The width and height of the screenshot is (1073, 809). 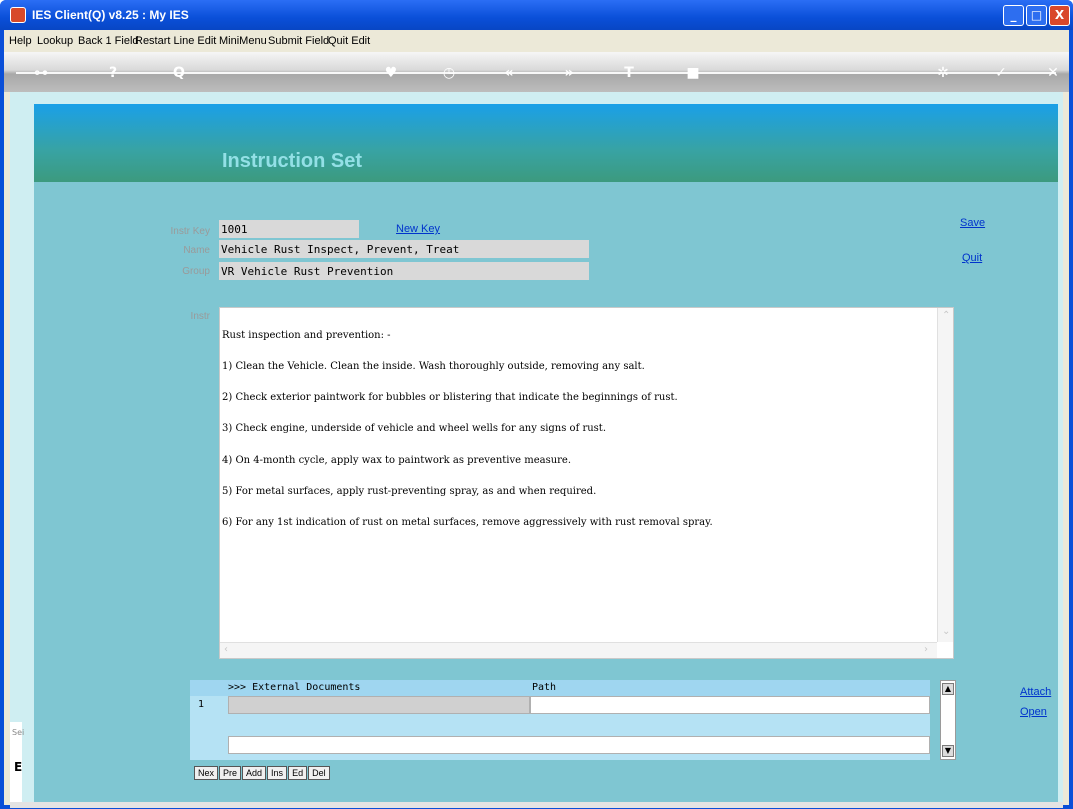 I want to click on document-cell, so click(x=379, y=705).